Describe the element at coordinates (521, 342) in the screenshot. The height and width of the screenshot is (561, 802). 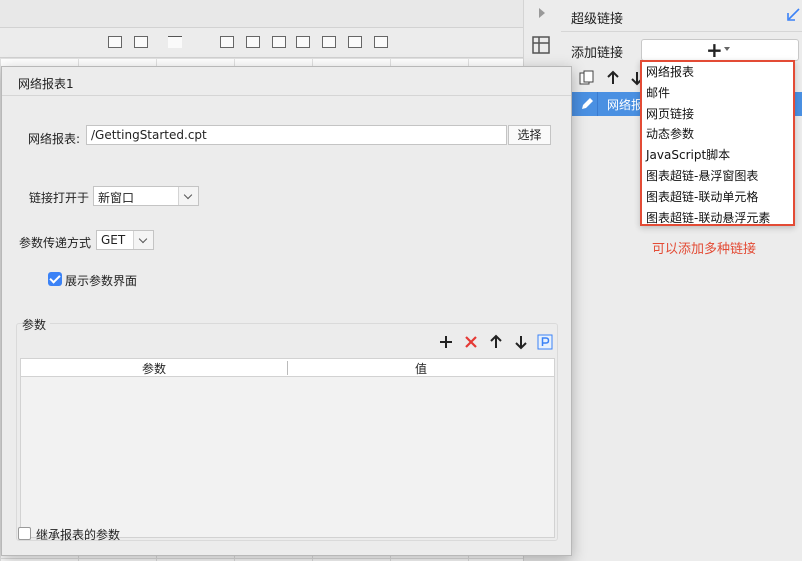
I see `arrow-down-icon` at that location.